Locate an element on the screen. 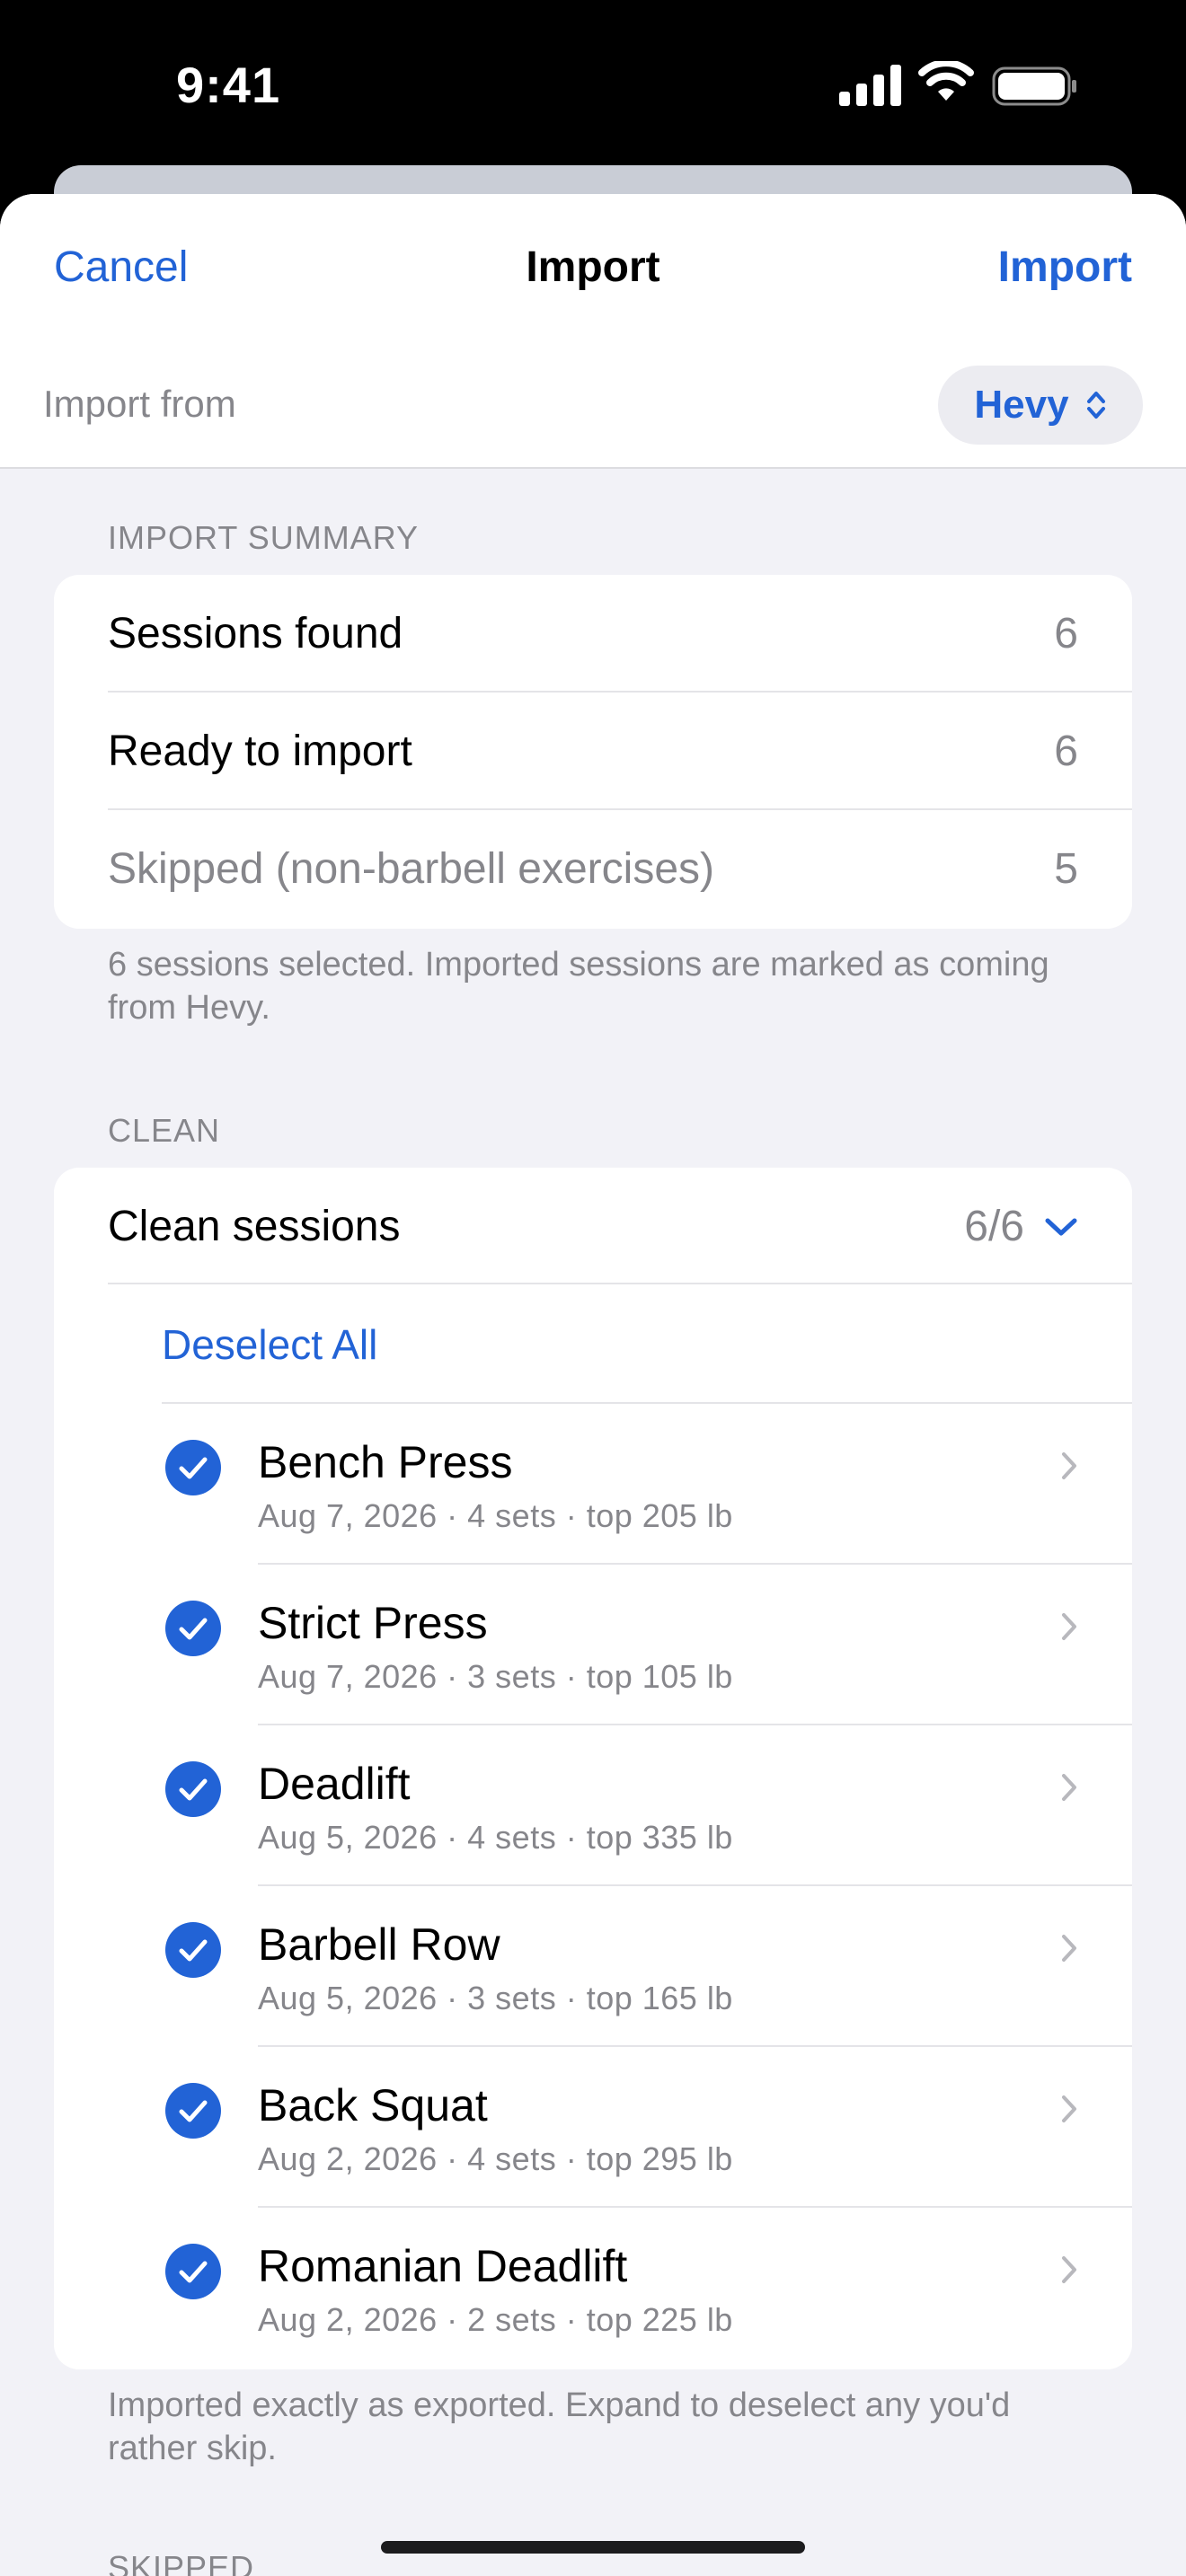 The height and width of the screenshot is (2576, 1186). summary-row-label: Sessions found is located at coordinates (255, 633).